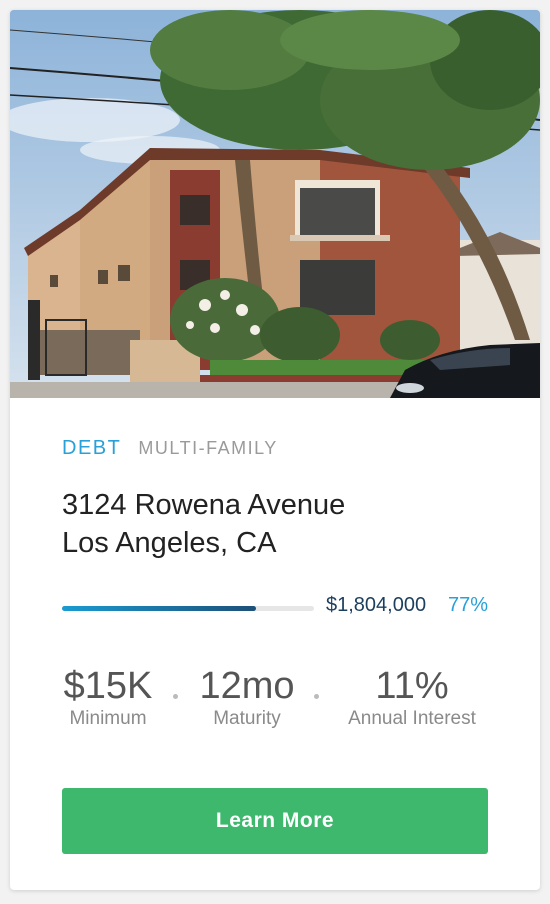 The height and width of the screenshot is (904, 550). I want to click on address-line-1: 3124 Rowena Avenue, so click(204, 505).